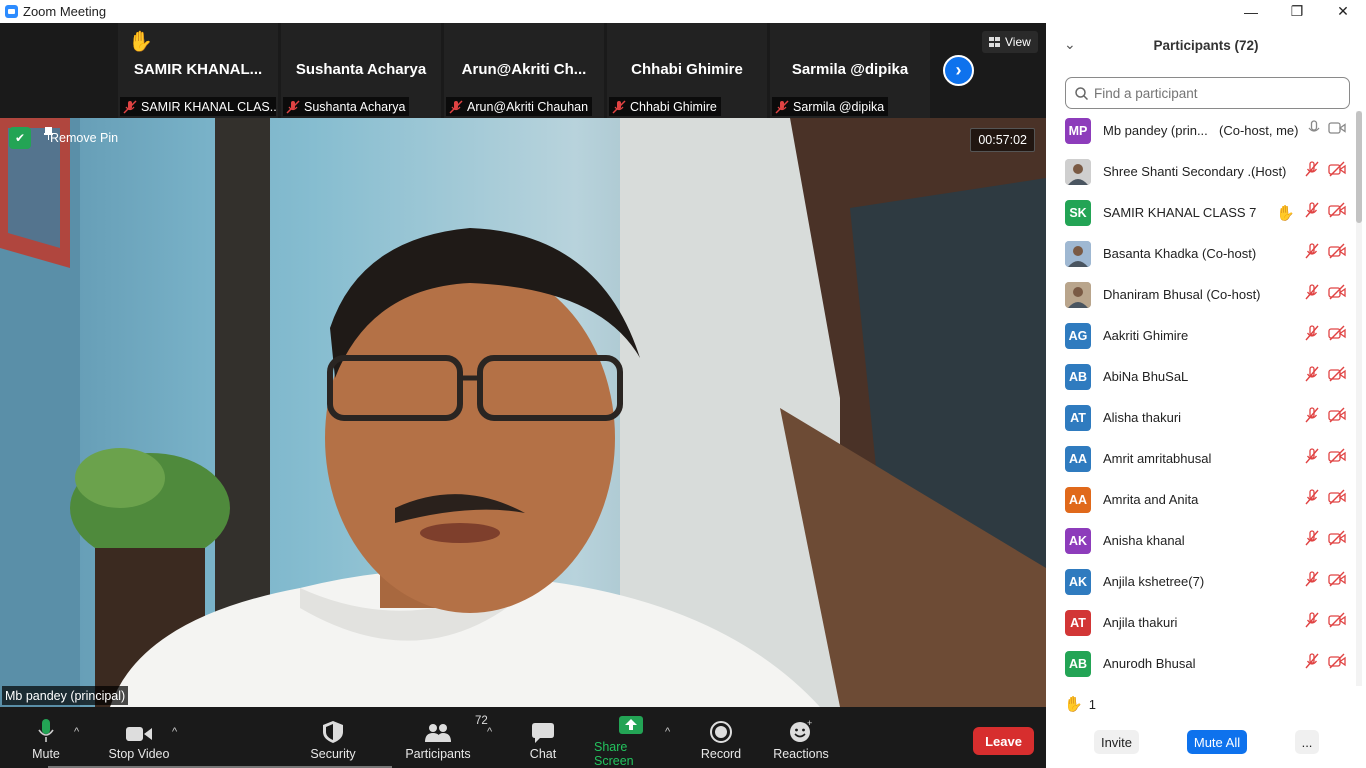 The width and height of the screenshot is (1366, 768). What do you see at coordinates (994, 42) in the screenshot?
I see `grid-view-icon` at bounding box center [994, 42].